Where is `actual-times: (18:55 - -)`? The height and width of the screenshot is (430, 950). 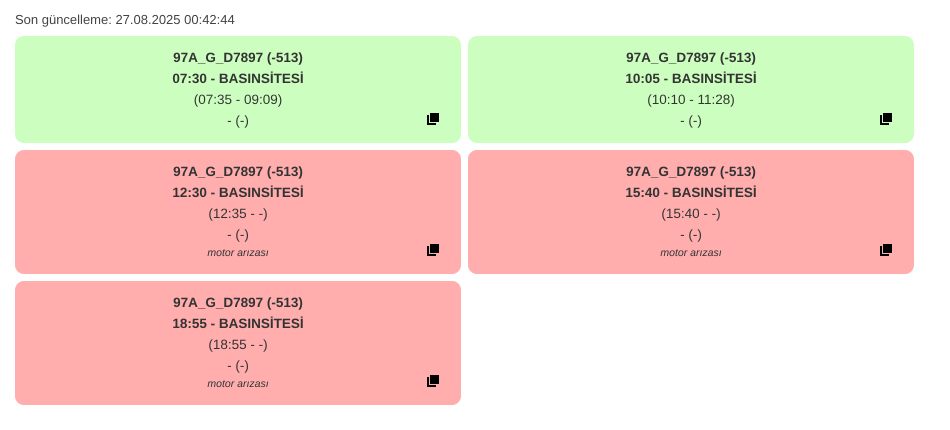
actual-times: (18:55 - -) is located at coordinates (238, 345).